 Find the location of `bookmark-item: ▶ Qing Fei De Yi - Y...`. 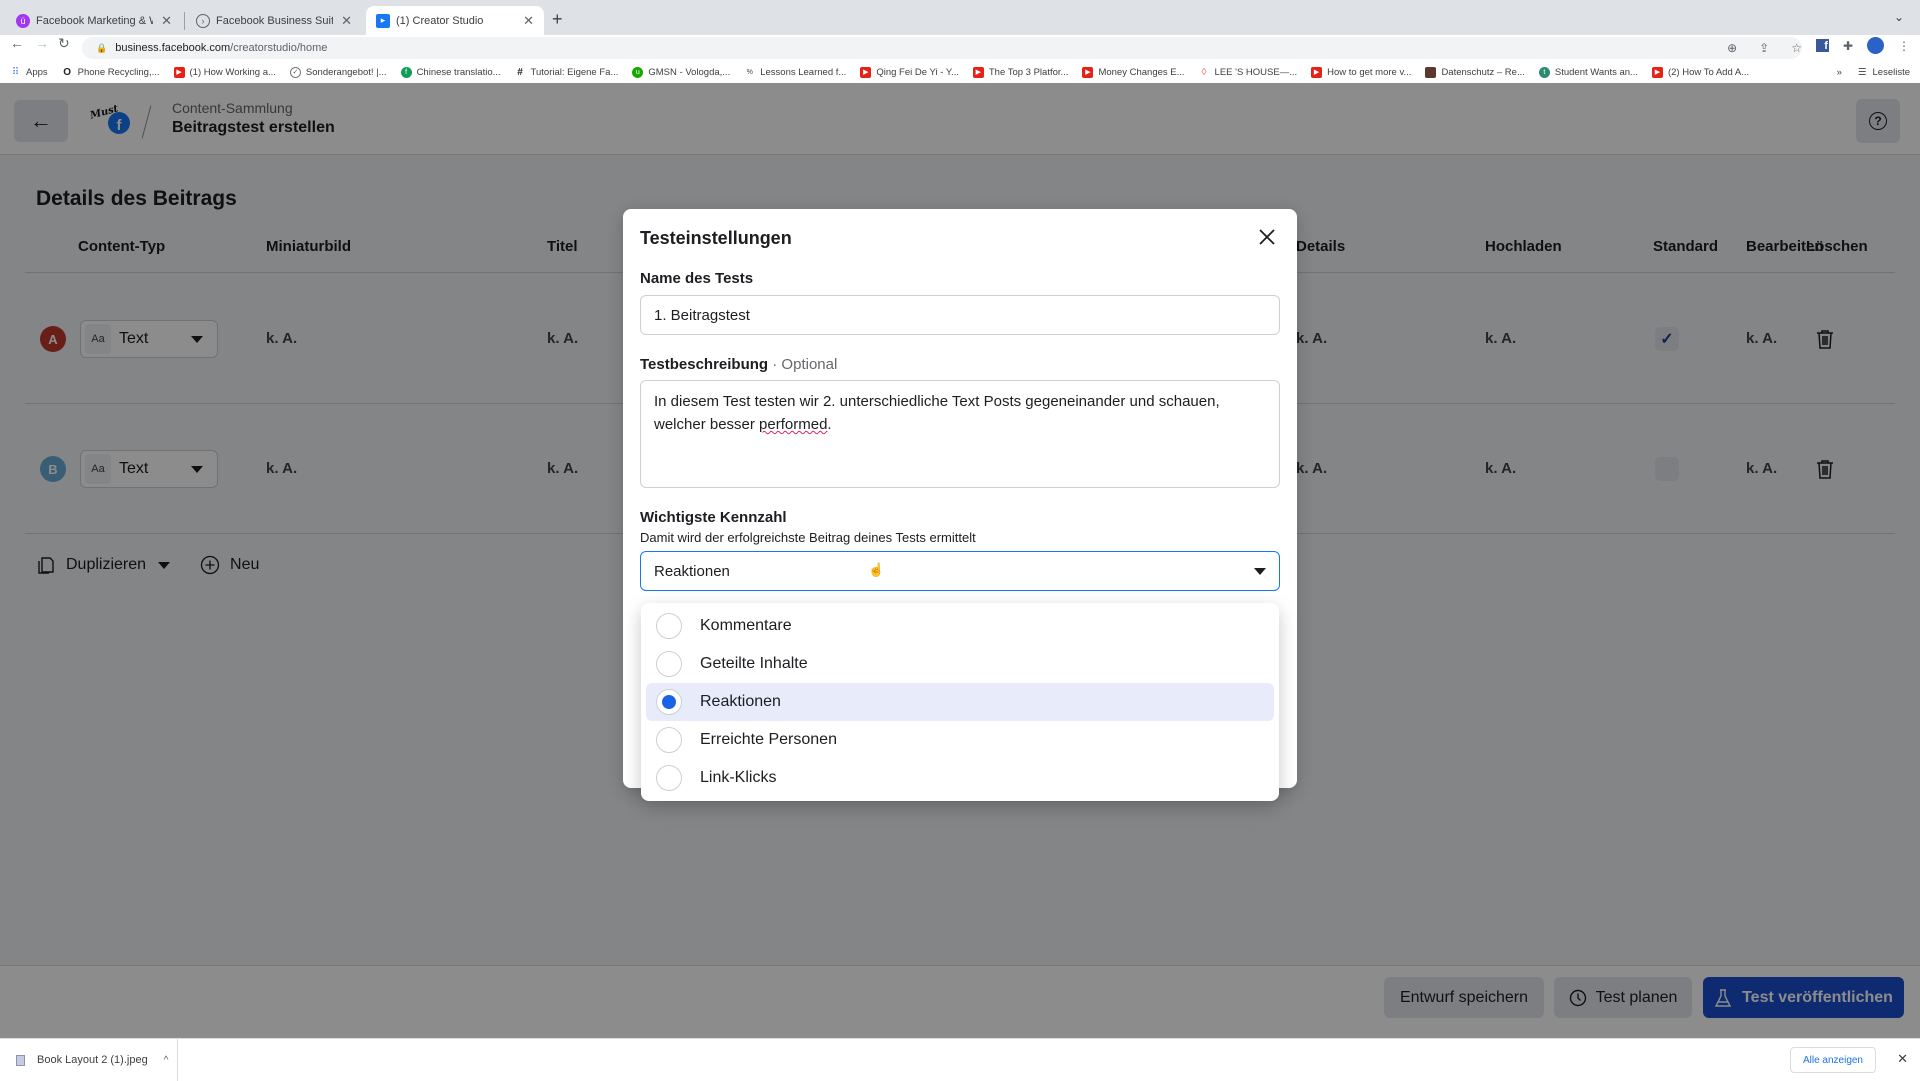

bookmark-item: ▶ Qing Fei De Yi - Y... is located at coordinates (909, 72).